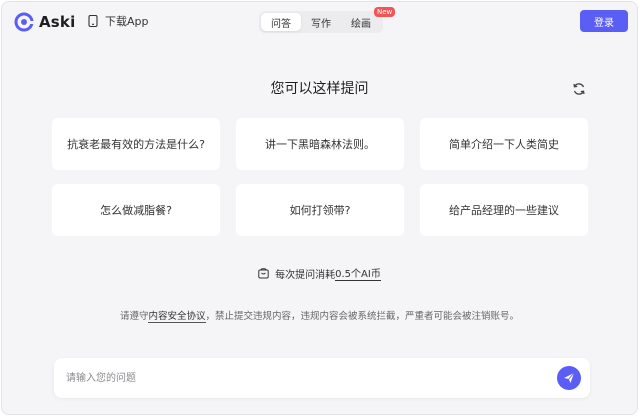 Image resolution: width=640 pixels, height=417 pixels. Describe the element at coordinates (306, 378) in the screenshot. I see `question-input` at that location.